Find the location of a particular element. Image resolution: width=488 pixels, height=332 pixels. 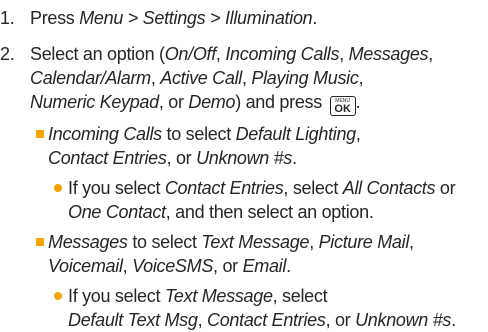

menu-path-item: Menu is located at coordinates (101, 18).